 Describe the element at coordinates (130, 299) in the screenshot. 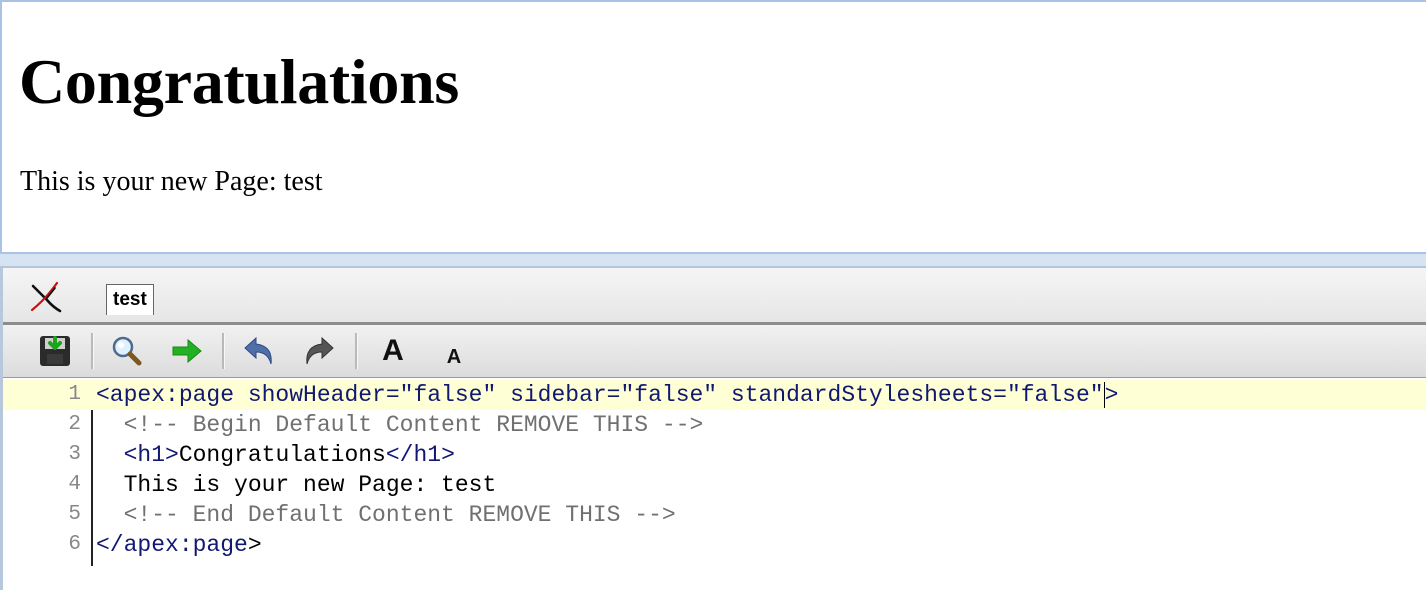

I see `tab-test: test` at that location.